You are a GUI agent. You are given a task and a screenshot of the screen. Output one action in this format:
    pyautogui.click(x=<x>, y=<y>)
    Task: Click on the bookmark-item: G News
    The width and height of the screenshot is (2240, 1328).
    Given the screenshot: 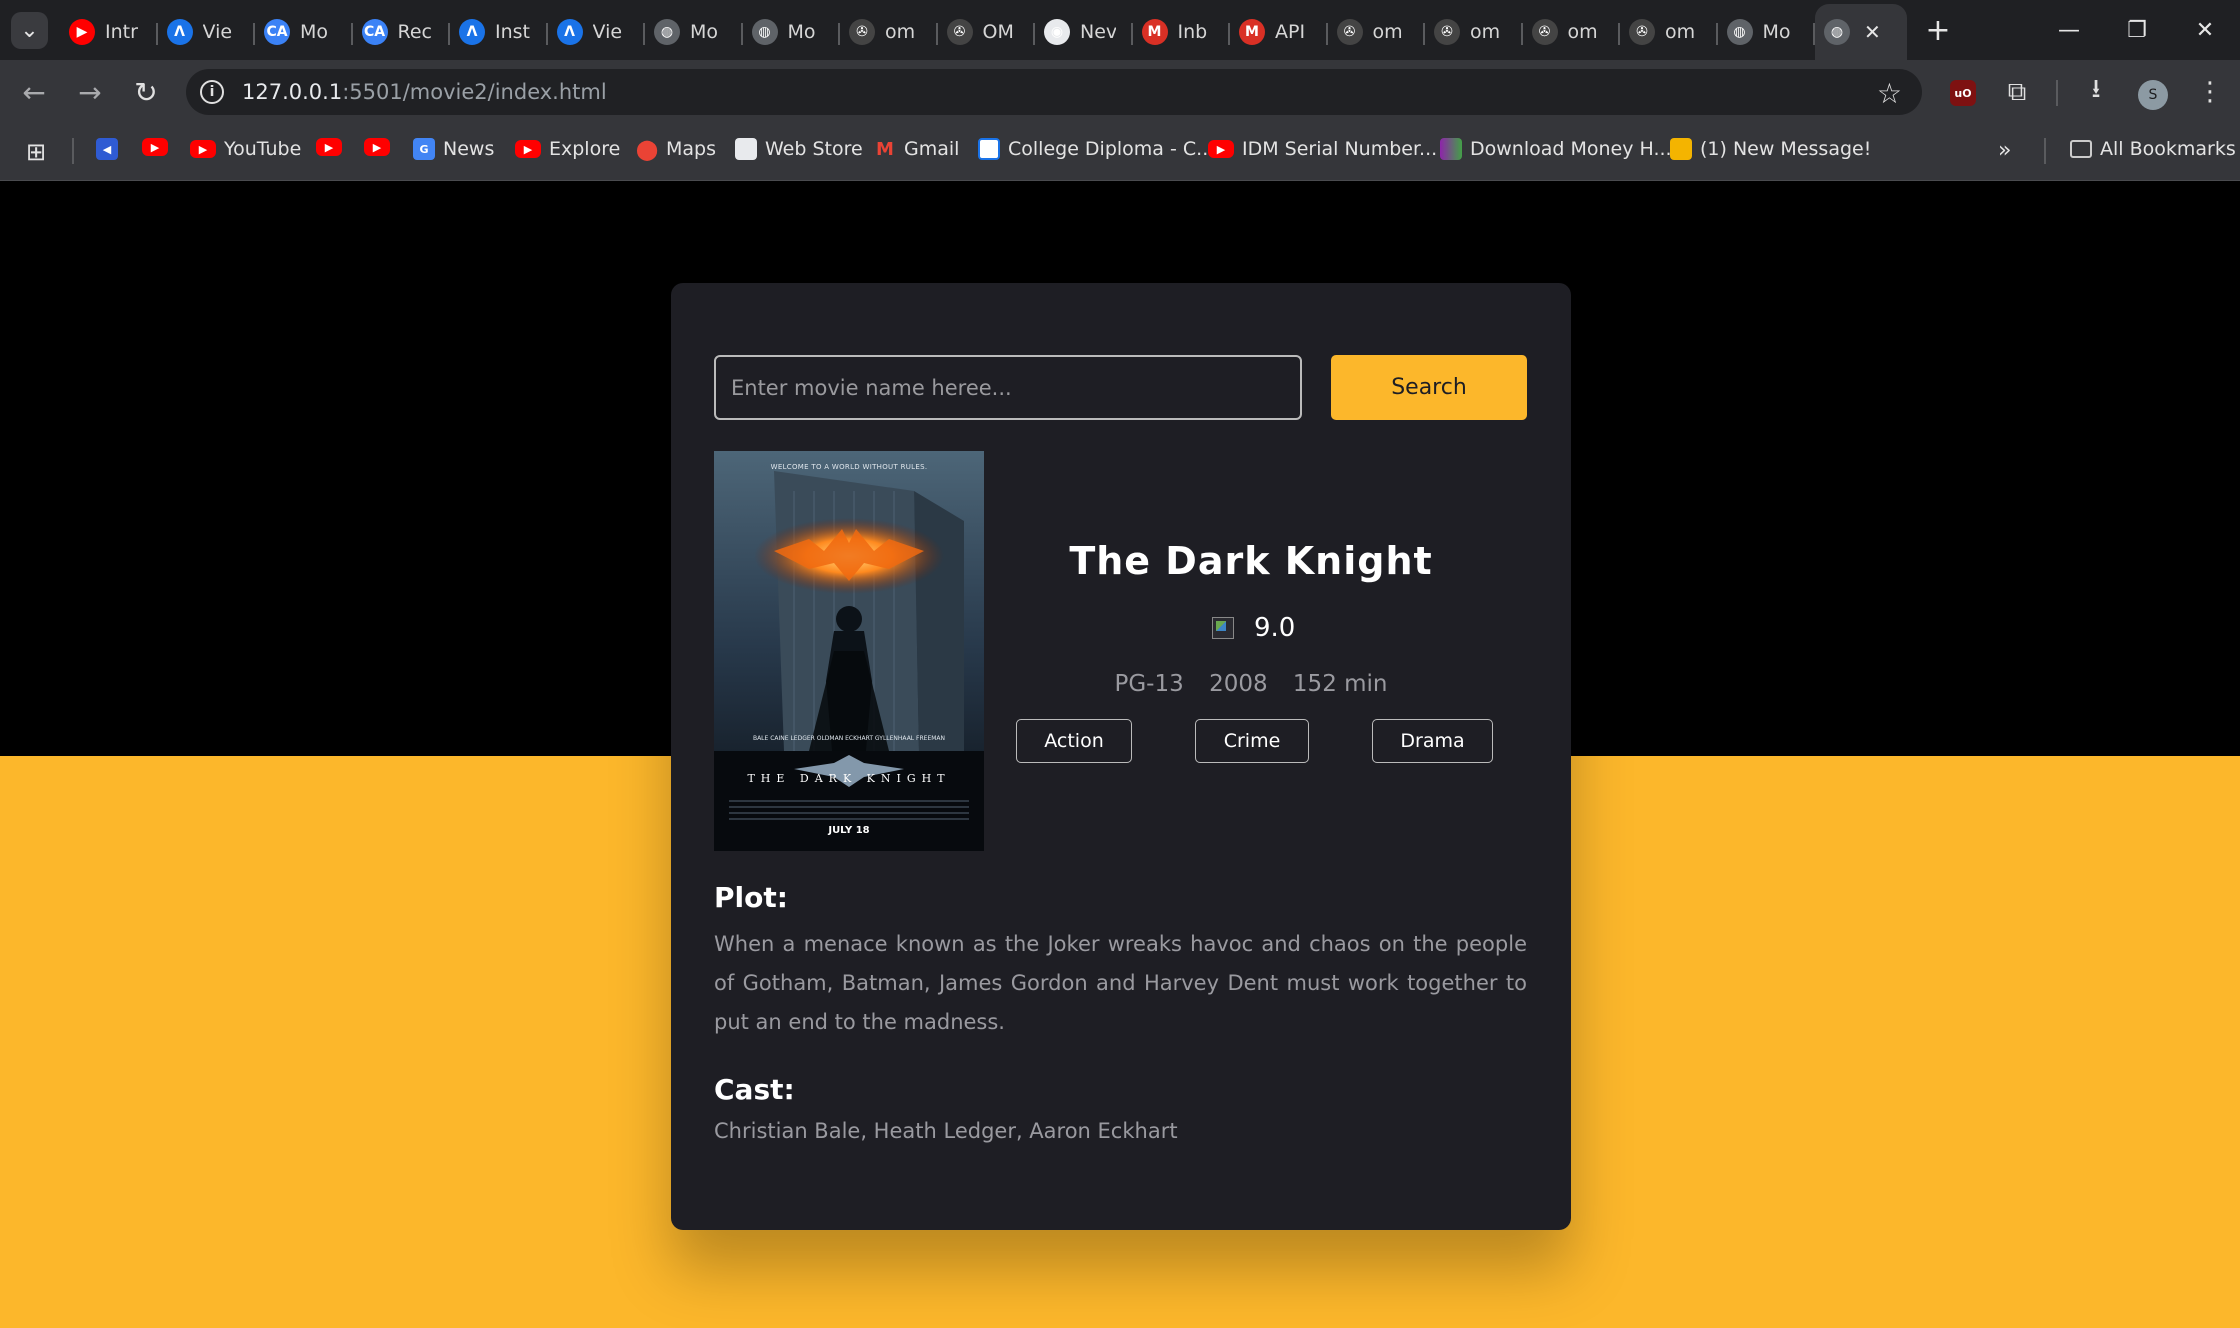 What is the action you would take?
    pyautogui.click(x=453, y=149)
    